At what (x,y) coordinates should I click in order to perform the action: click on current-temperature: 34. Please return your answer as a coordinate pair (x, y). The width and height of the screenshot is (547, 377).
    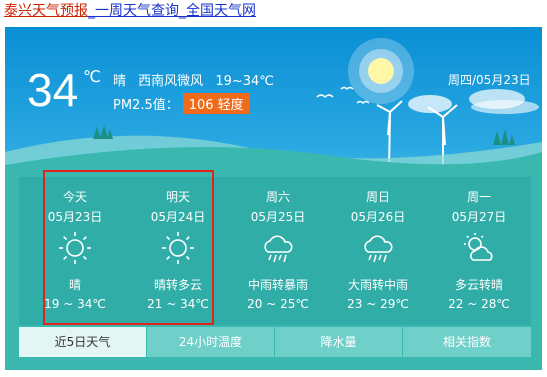
    Looking at the image, I should click on (53, 90).